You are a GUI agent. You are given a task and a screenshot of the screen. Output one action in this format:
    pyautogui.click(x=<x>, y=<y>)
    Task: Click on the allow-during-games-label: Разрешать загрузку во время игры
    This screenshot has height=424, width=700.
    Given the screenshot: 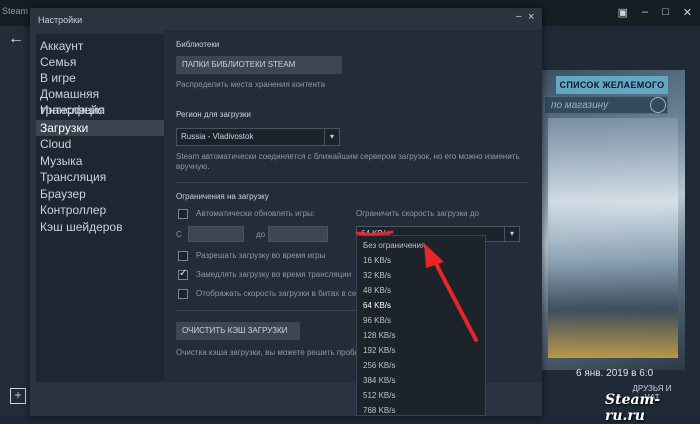 What is the action you would take?
    pyautogui.click(x=261, y=255)
    